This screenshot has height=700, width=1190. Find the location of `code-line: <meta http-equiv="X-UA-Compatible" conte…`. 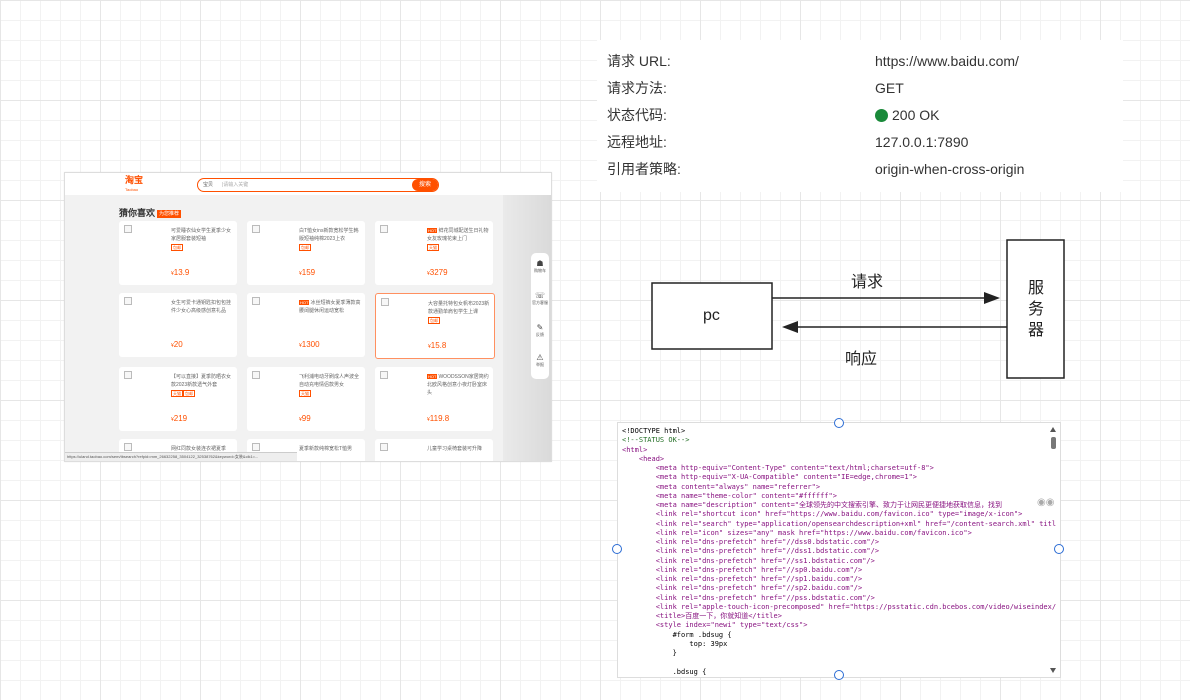

code-line: <meta http-equiv="X-UA-Compatible" conte… is located at coordinates (770, 477).